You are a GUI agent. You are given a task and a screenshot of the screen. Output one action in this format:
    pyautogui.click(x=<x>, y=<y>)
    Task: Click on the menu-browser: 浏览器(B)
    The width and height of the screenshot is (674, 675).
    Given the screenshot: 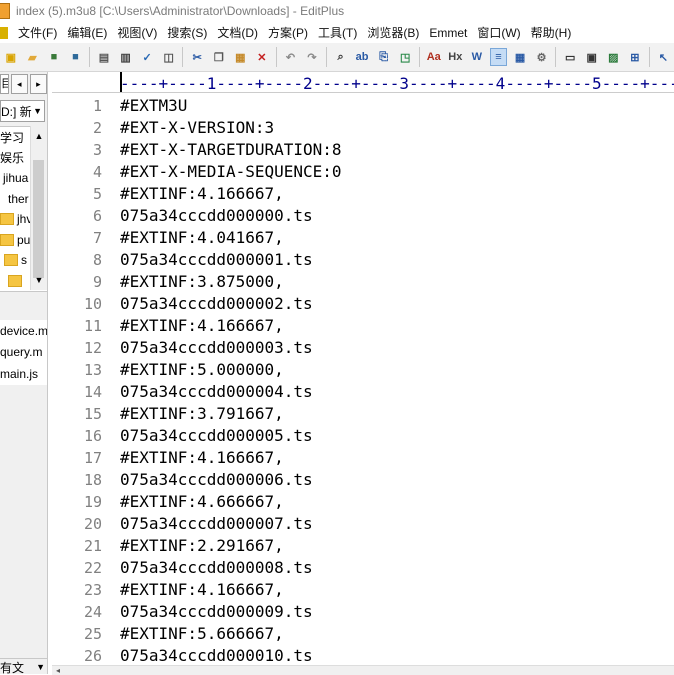 What is the action you would take?
    pyautogui.click(x=392, y=32)
    